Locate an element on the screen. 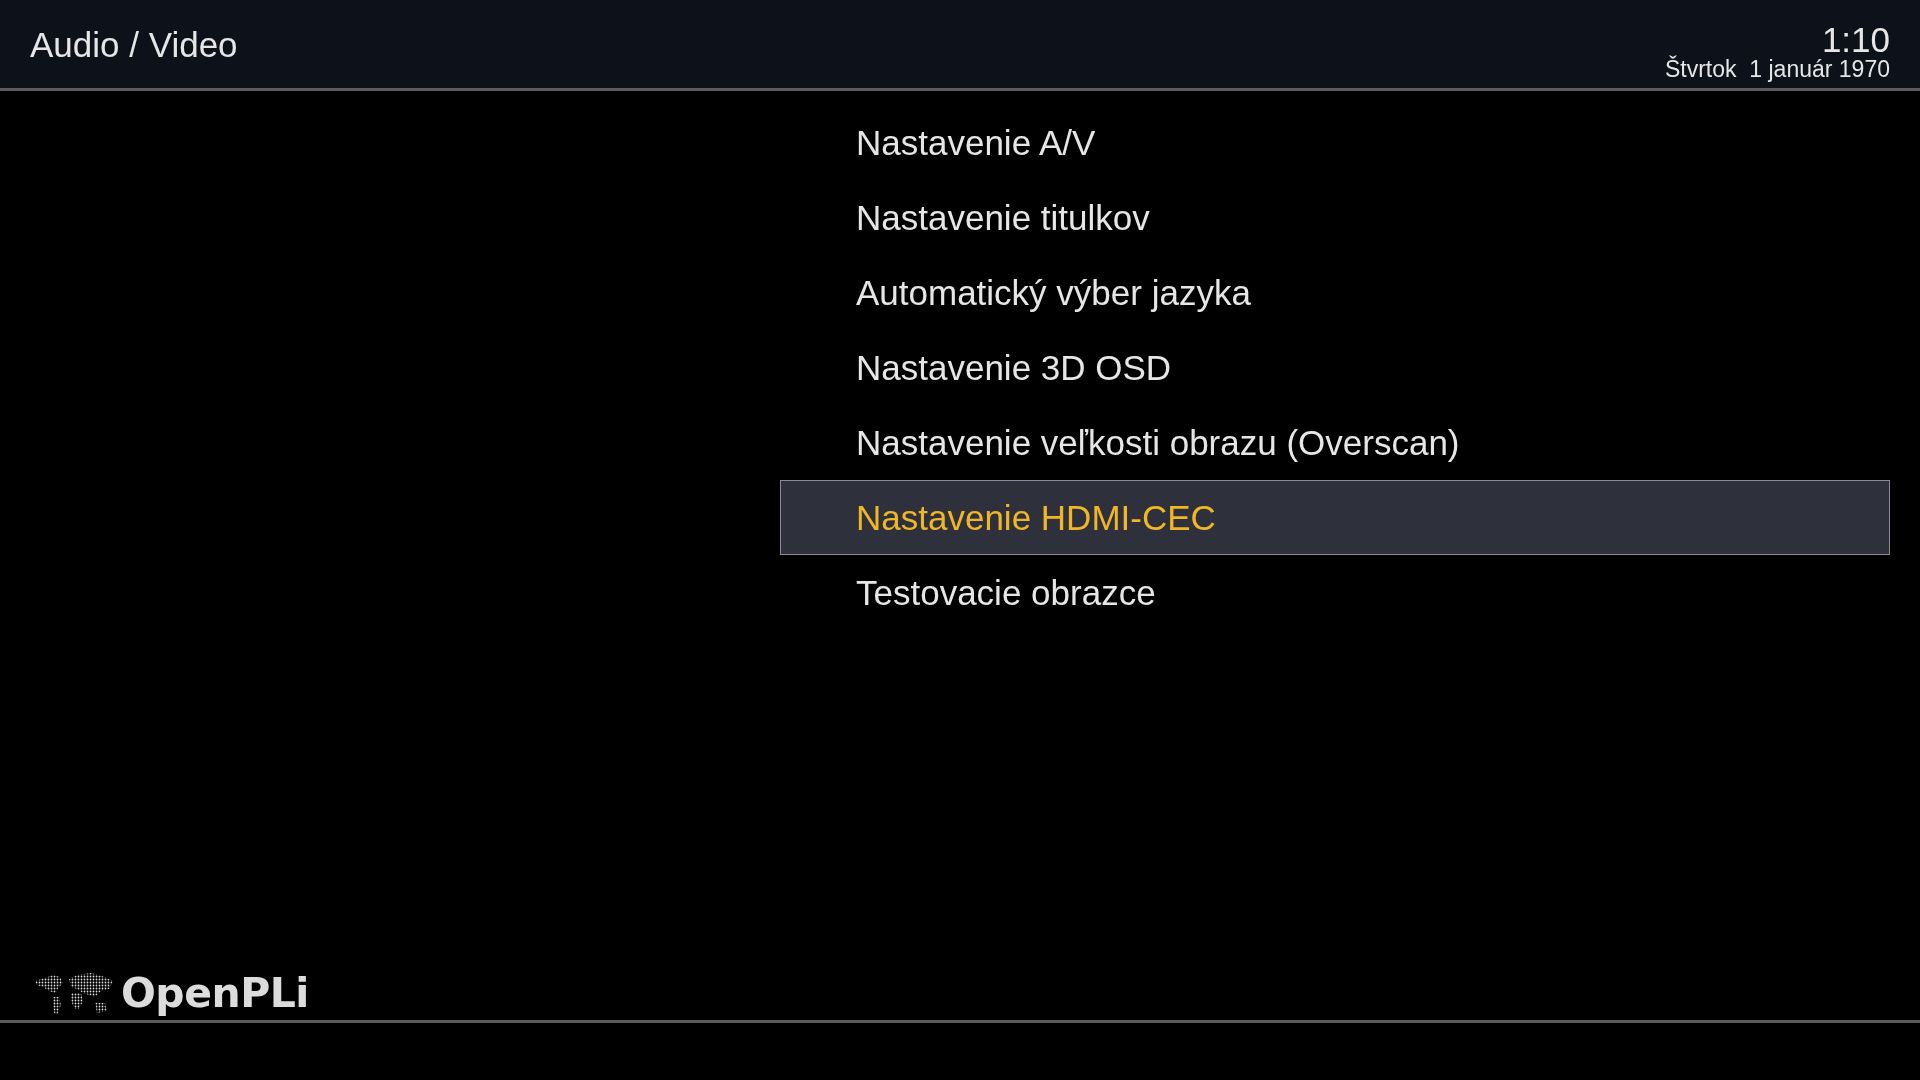 This screenshot has height=1080, width=1920. screen-title: Audio / Video is located at coordinates (134, 45).